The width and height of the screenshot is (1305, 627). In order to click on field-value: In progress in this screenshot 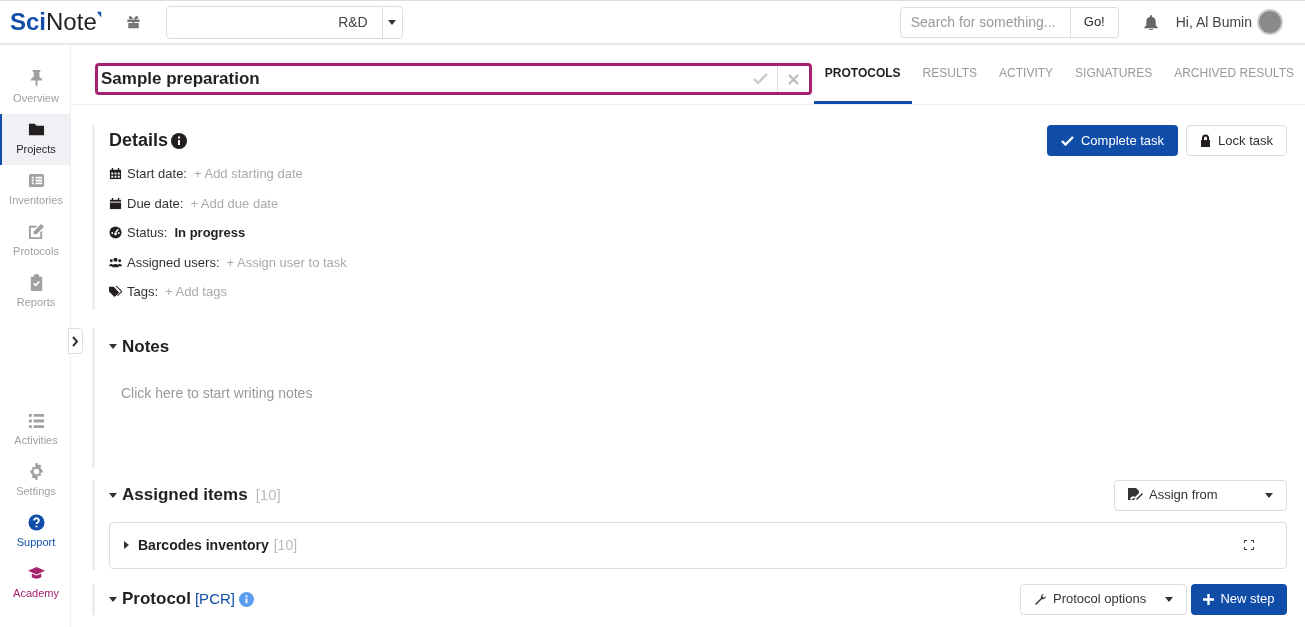, I will do `click(210, 233)`.